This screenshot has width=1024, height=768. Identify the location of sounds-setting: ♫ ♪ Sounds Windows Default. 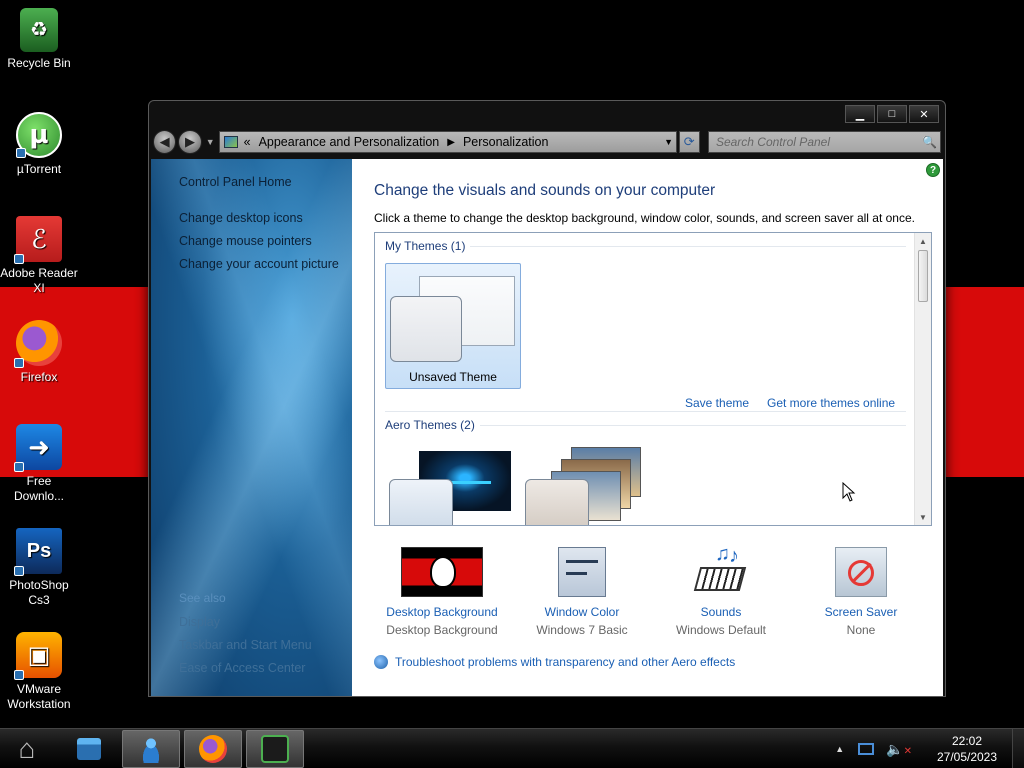
(721, 591).